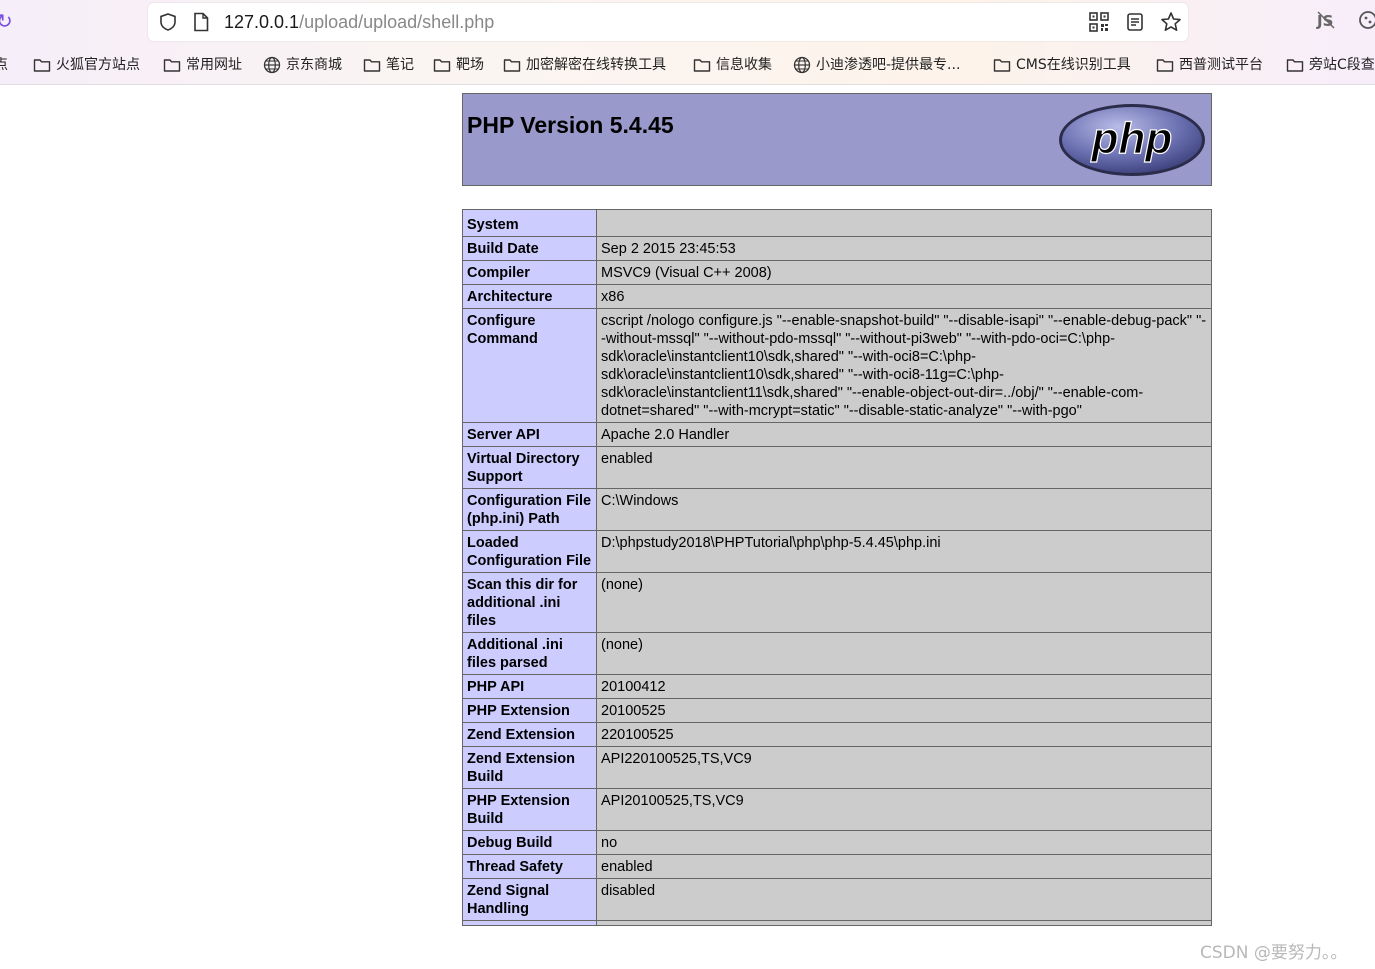  I want to click on bookmark-item: 信息收集, so click(732, 65).